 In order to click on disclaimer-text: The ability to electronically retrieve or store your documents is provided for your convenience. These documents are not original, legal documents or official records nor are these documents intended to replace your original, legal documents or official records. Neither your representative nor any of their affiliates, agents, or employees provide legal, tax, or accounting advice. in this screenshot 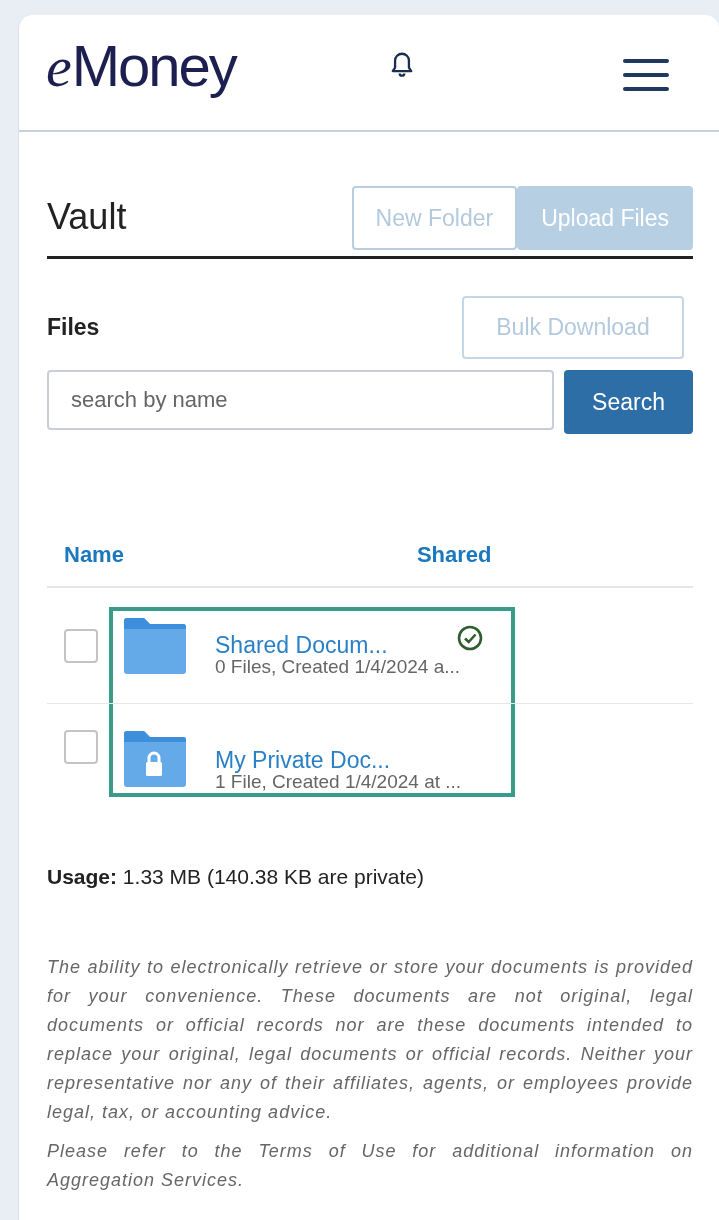, I will do `click(370, 1040)`.